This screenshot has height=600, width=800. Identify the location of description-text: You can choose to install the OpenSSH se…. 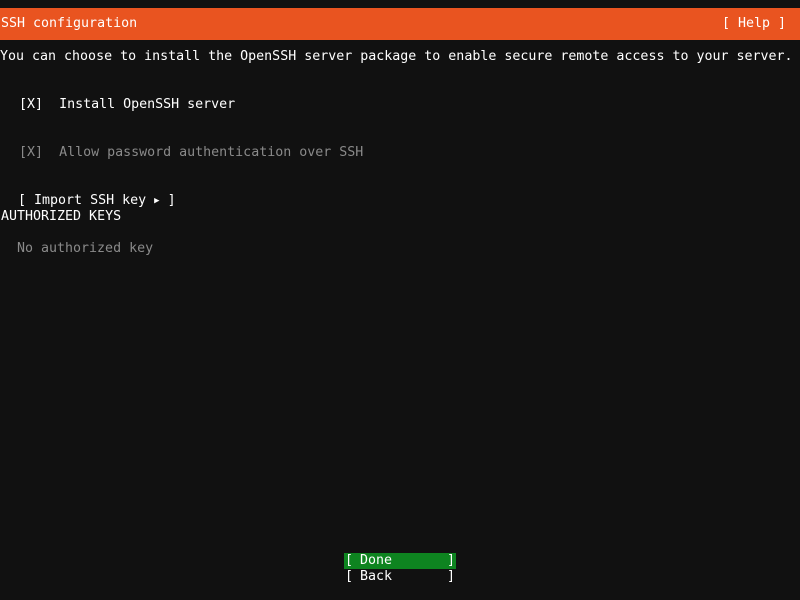
(396, 56).